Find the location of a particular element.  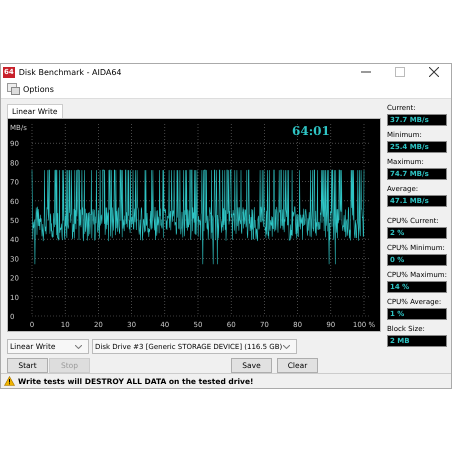

close-icon is located at coordinates (434, 72).